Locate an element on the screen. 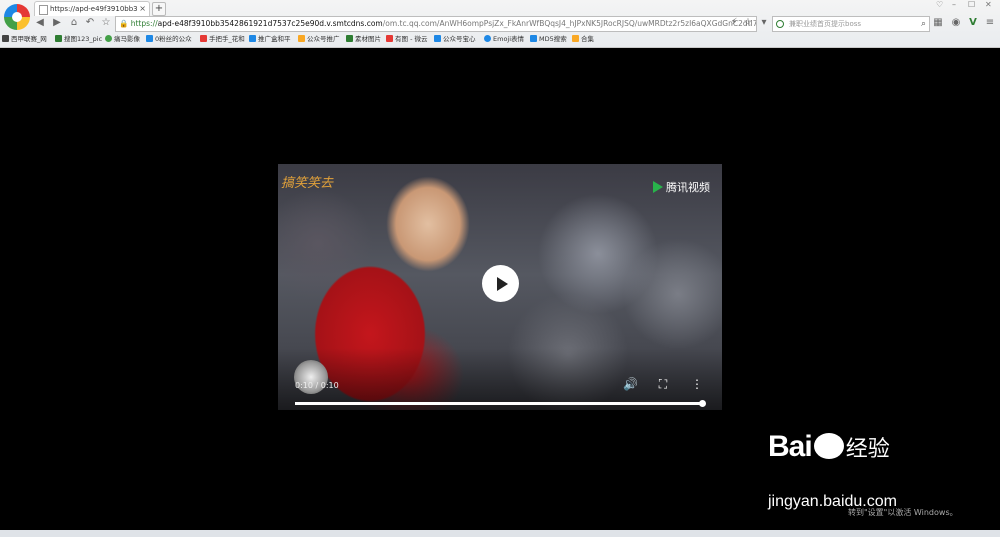 Image resolution: width=1000 pixels, height=537 pixels. lightning-icon: ⚡ is located at coordinates (734, 23).